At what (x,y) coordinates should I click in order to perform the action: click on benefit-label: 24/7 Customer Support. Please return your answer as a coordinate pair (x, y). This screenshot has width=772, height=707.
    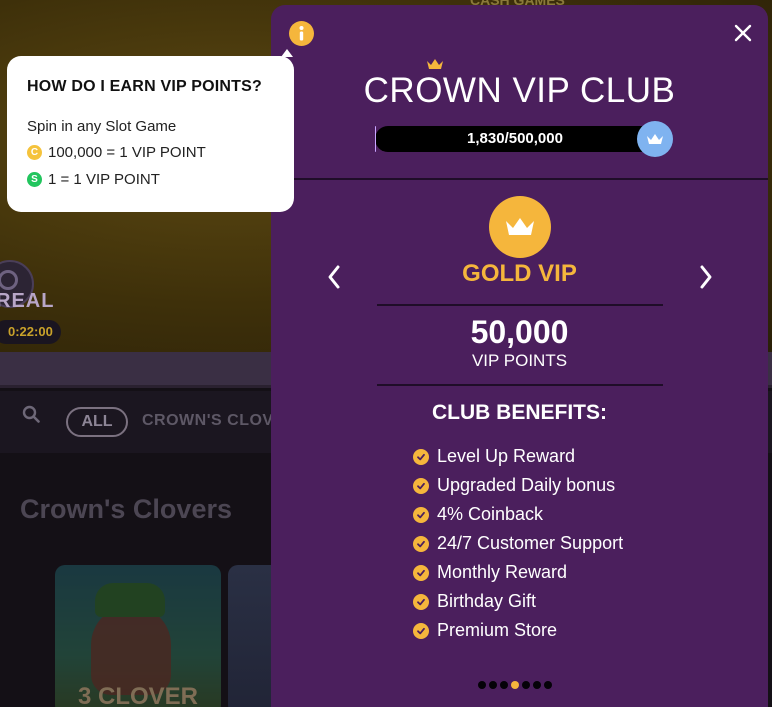
    Looking at the image, I should click on (530, 543).